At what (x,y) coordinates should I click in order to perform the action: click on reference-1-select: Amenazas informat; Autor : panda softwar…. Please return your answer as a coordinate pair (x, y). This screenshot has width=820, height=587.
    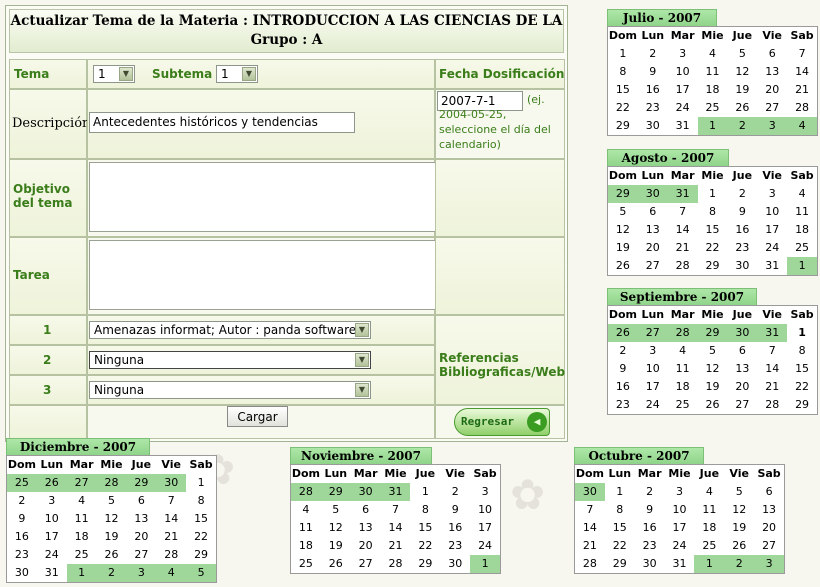
    Looking at the image, I should click on (230, 330).